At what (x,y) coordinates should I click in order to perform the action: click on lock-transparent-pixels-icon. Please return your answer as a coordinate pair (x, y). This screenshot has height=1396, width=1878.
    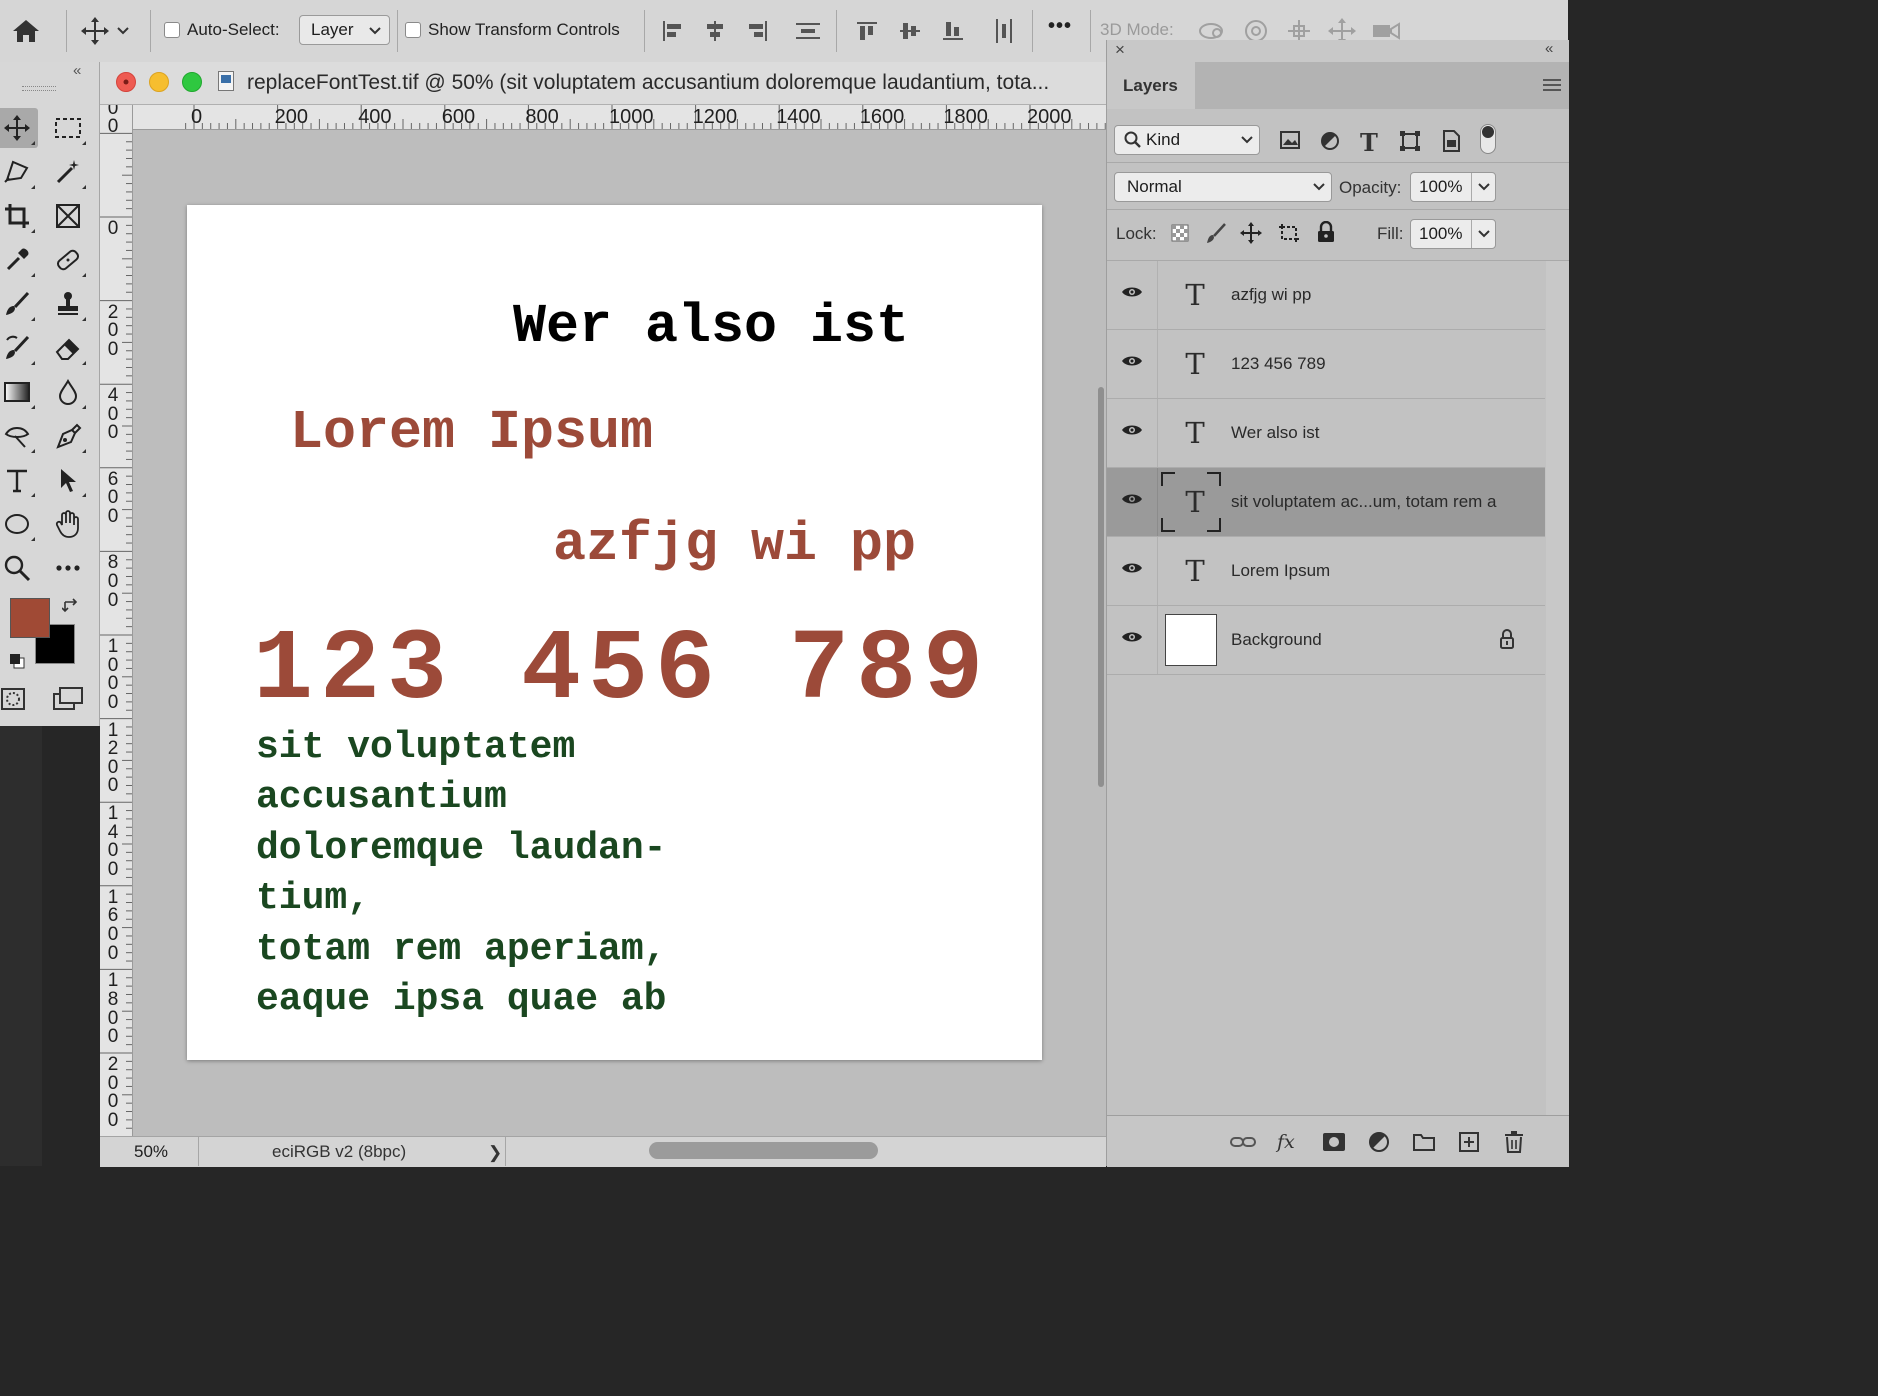
    Looking at the image, I should click on (1180, 233).